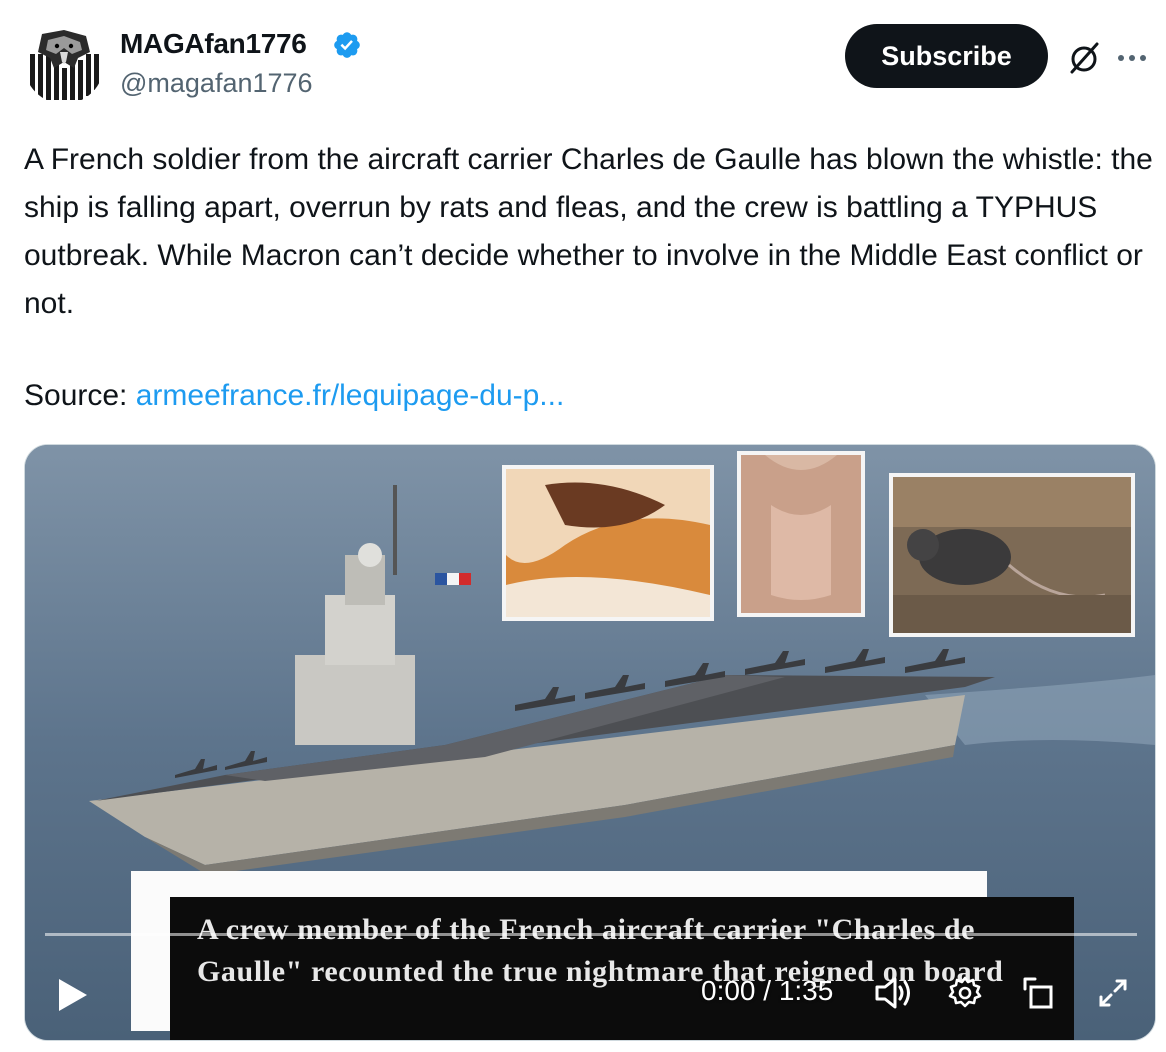  What do you see at coordinates (1039, 993) in the screenshot?
I see `picture-in-picture-icon` at bounding box center [1039, 993].